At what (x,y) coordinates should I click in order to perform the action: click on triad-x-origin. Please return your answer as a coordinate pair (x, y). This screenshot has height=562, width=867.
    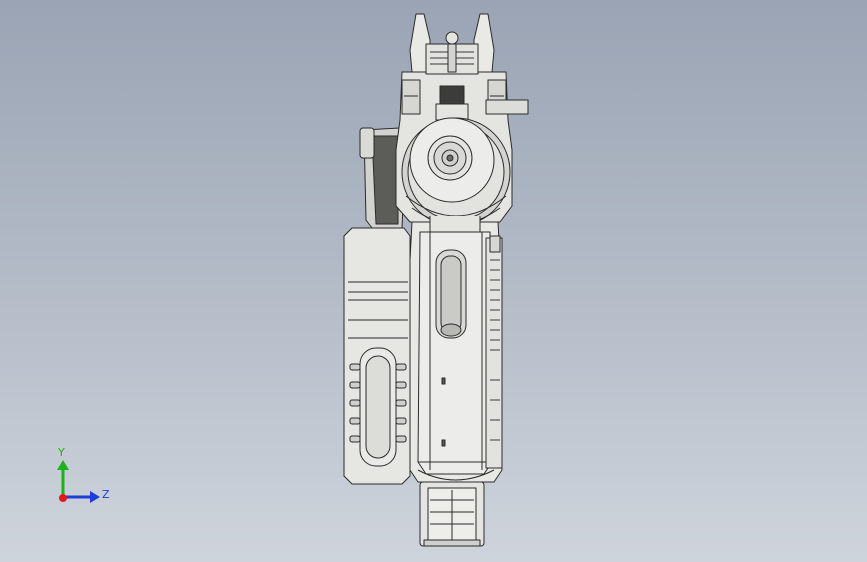
    Looking at the image, I should click on (63, 498).